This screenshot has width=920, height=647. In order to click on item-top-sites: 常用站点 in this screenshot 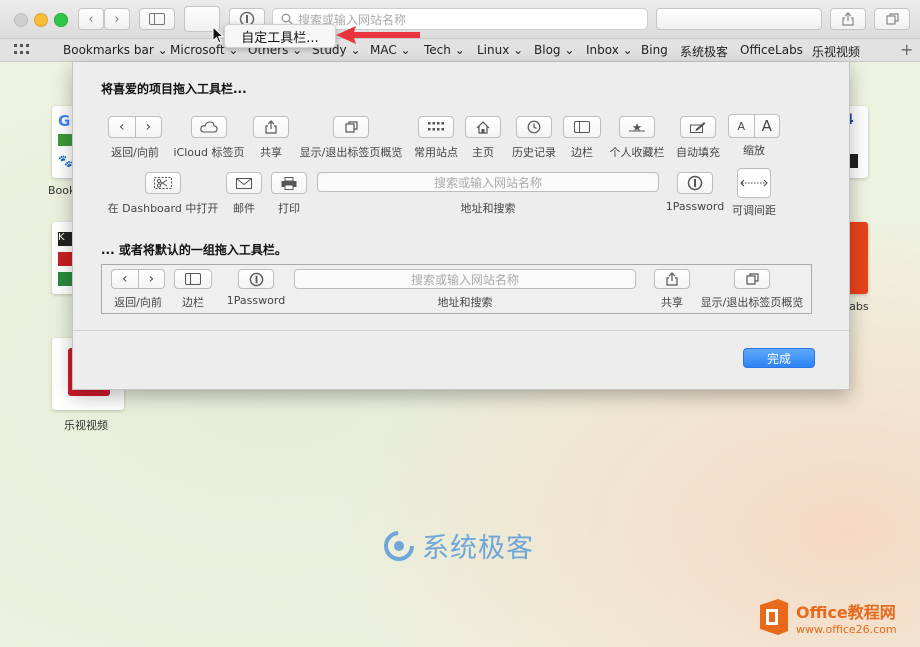, I will do `click(436, 138)`.